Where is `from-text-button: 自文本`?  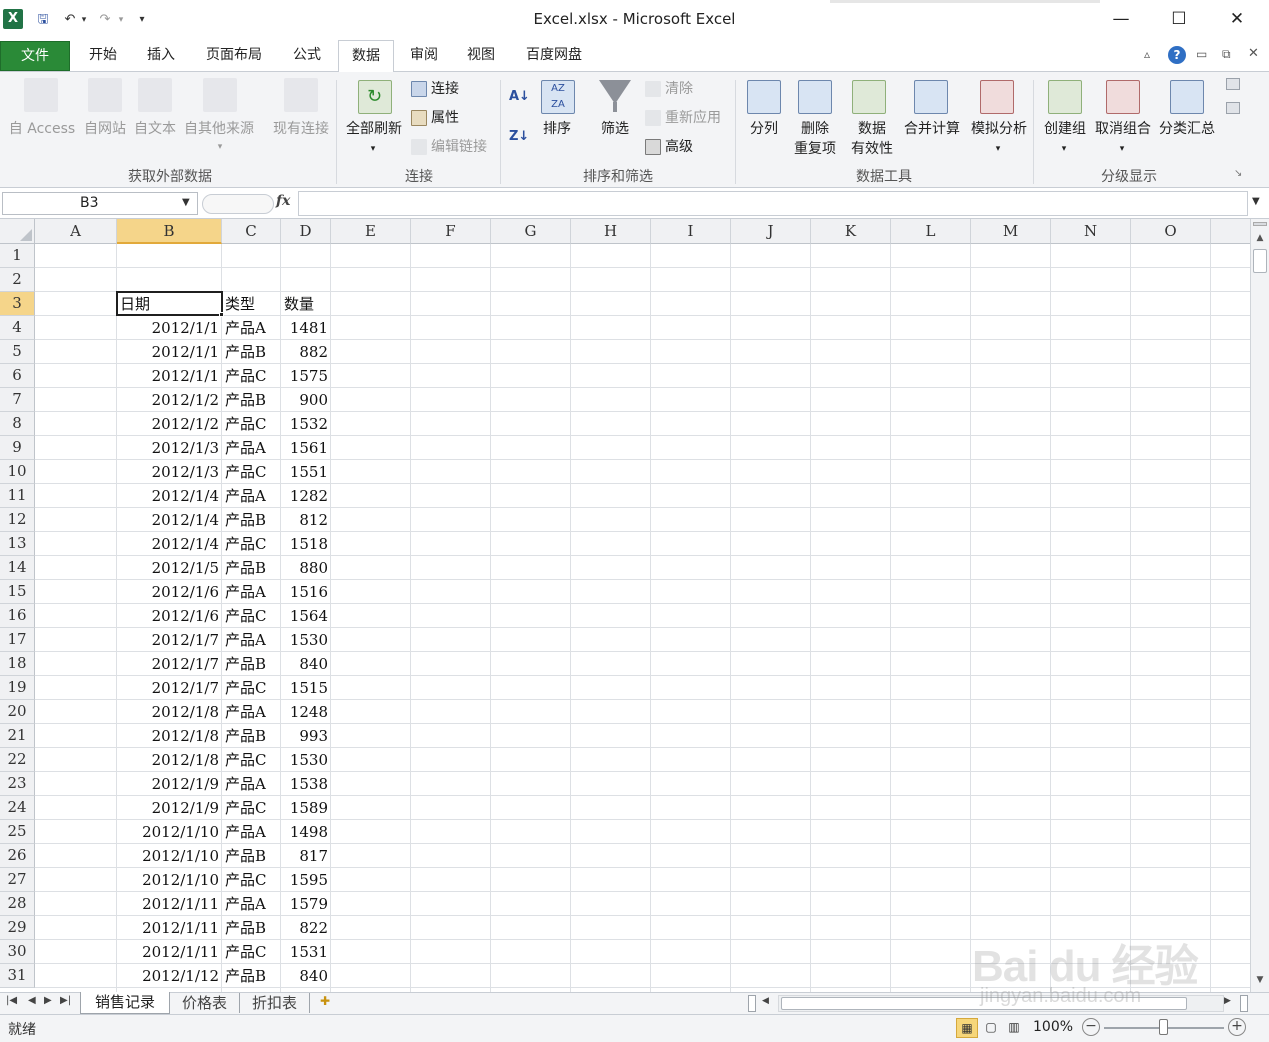
from-text-button: 自文本 is located at coordinates (155, 129).